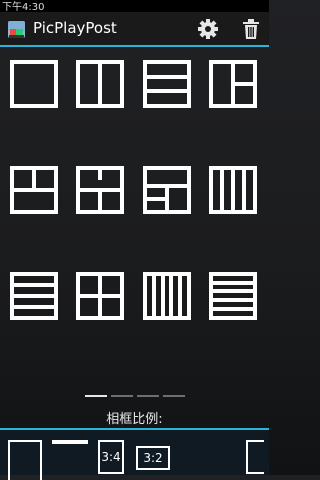 The height and width of the screenshot is (480, 320). I want to click on layout-four-grid, so click(100, 296).